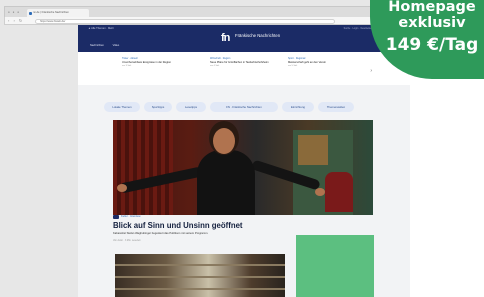 Image resolution: width=484 pixels, height=297 pixels. What do you see at coordinates (14, 12) in the screenshot?
I see `window-controls: ● ● ●` at bounding box center [14, 12].